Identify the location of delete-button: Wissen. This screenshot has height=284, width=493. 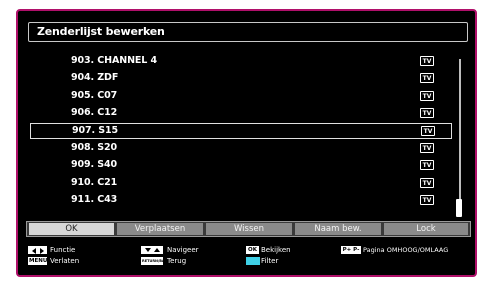
(249, 229).